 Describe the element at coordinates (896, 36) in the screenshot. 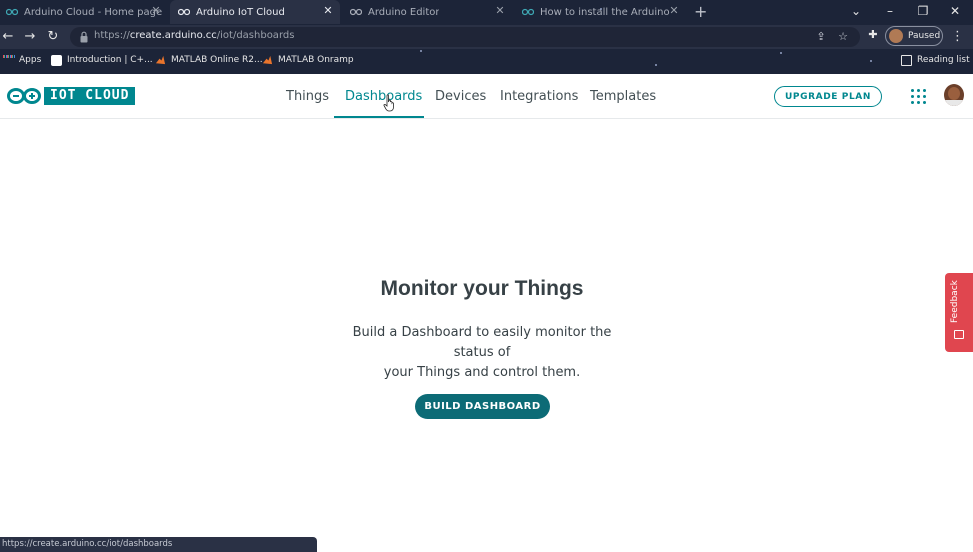

I see `profile-avatar` at that location.